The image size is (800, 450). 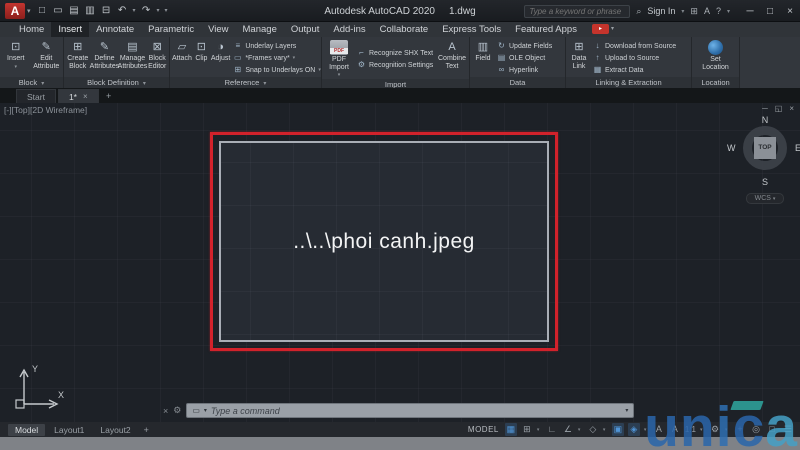 I want to click on insert-button: ⊡ Insert ▾, so click(x=16, y=58).